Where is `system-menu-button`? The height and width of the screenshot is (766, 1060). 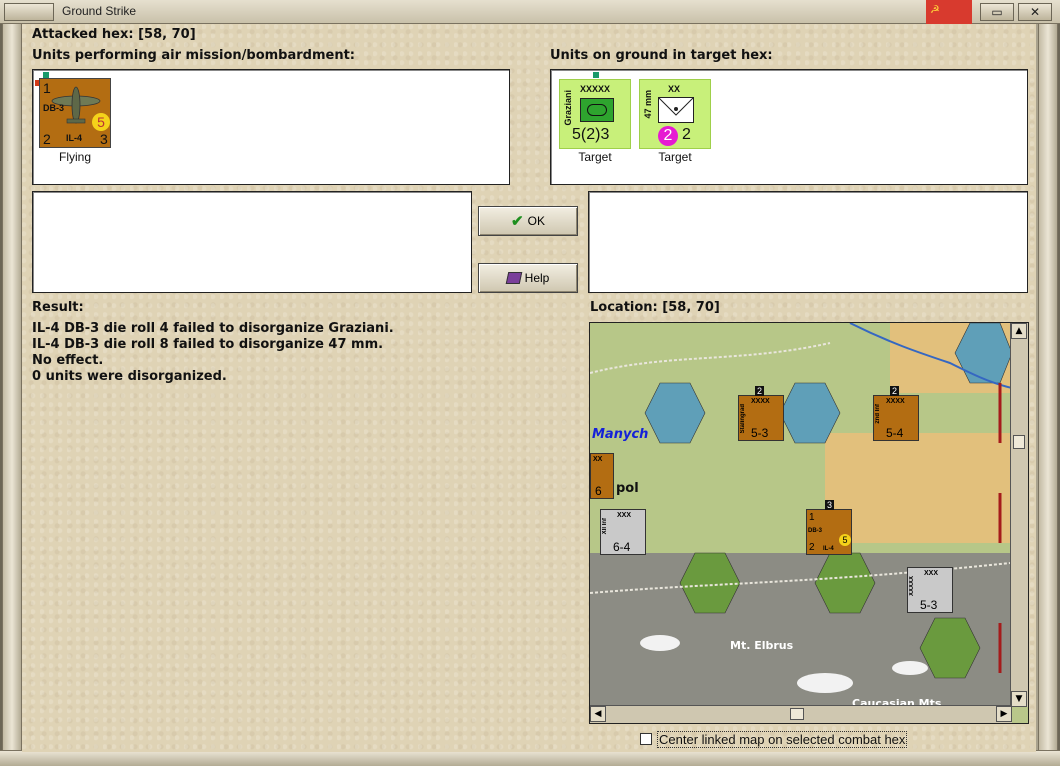
system-menu-button is located at coordinates (29, 12).